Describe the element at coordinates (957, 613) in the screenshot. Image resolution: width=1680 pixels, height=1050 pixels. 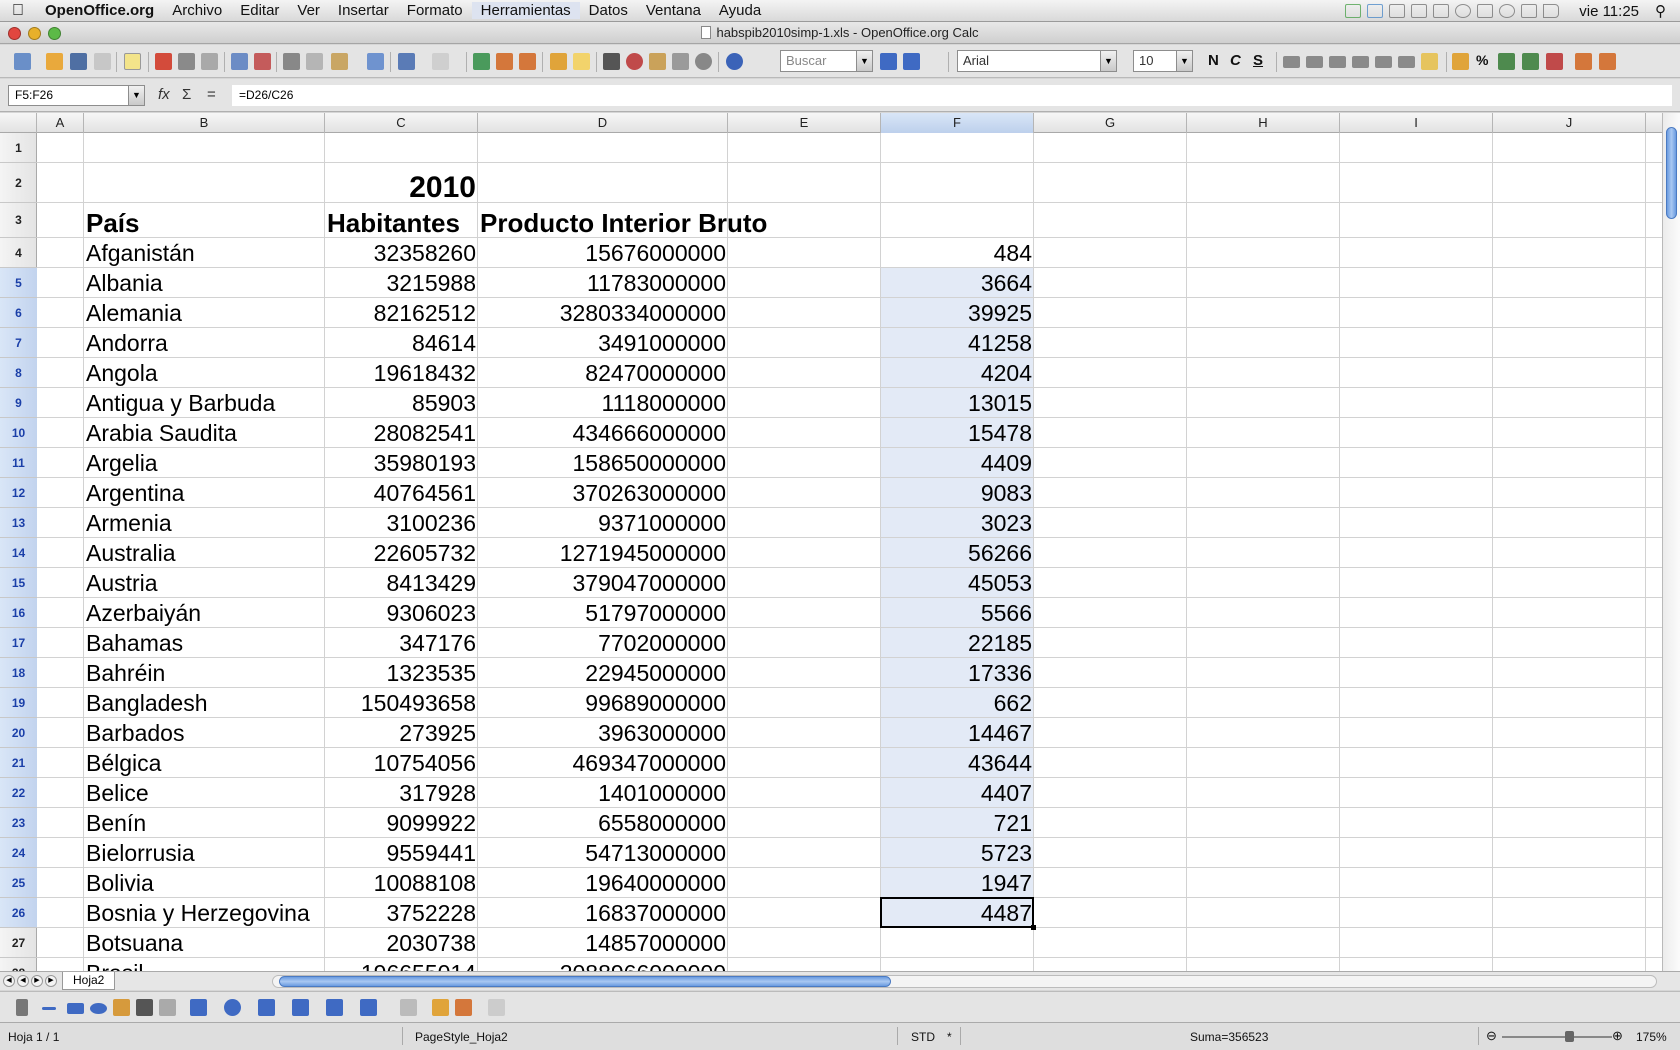
I see `cell-per-capita: 5566` at that location.